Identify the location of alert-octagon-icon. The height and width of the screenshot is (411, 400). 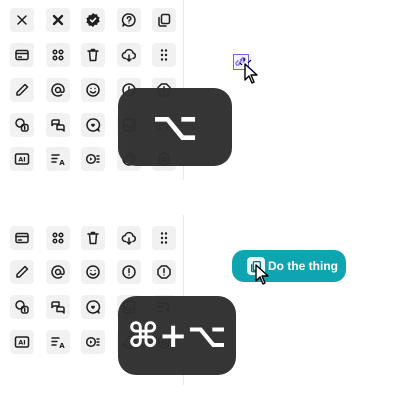
(164, 272).